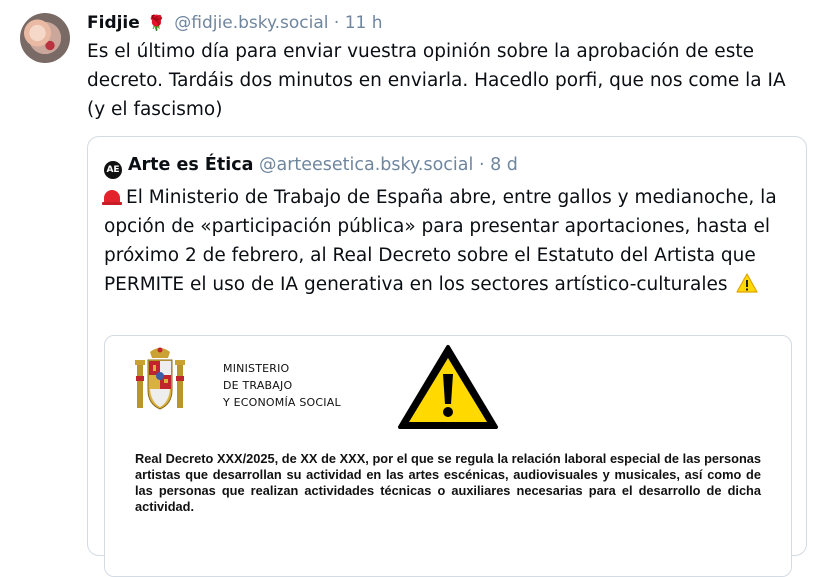 Image resolution: width=828 pixels, height=577 pixels. I want to click on quote-author-handle: @arteesetica.bsky.social, so click(366, 165).